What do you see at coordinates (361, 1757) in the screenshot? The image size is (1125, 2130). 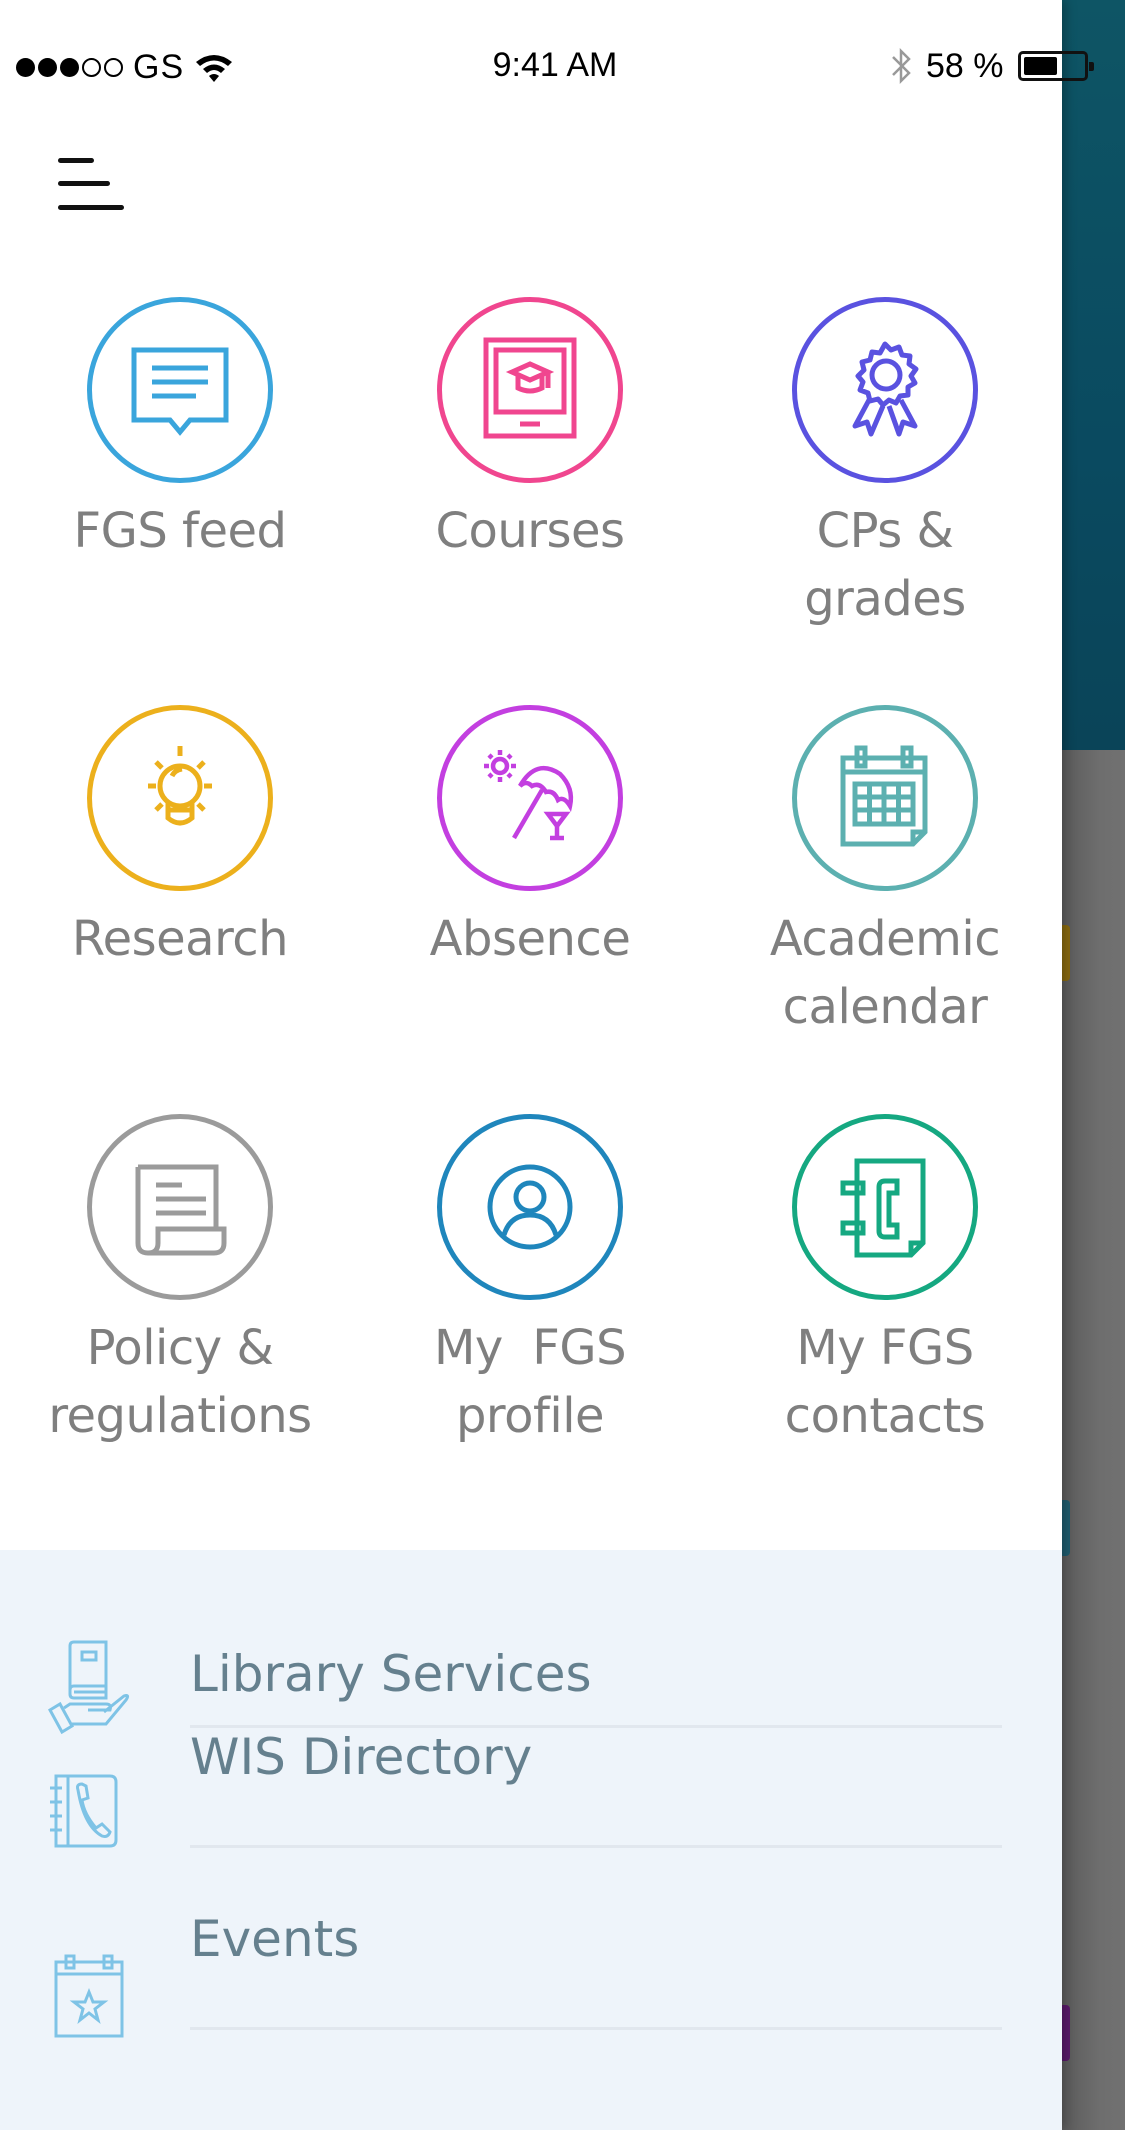 I see `list-item-label: WIS Directory` at bounding box center [361, 1757].